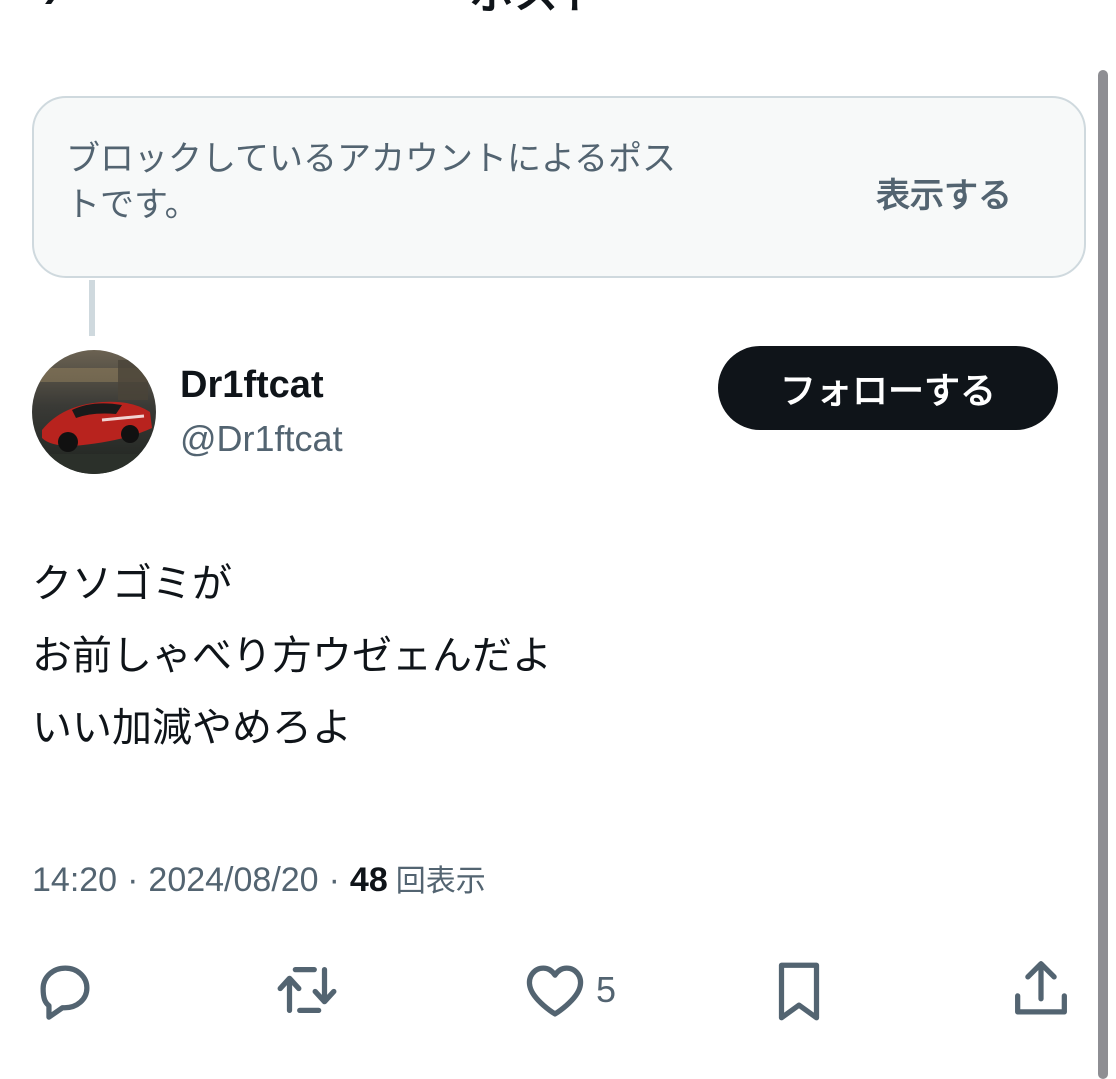 This screenshot has width=1116, height=1079. I want to click on post-time: 14:20, so click(74, 880).